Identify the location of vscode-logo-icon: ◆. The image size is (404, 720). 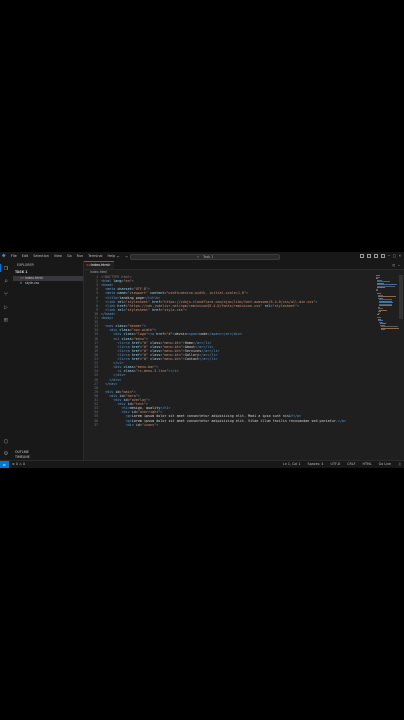
(4, 255).